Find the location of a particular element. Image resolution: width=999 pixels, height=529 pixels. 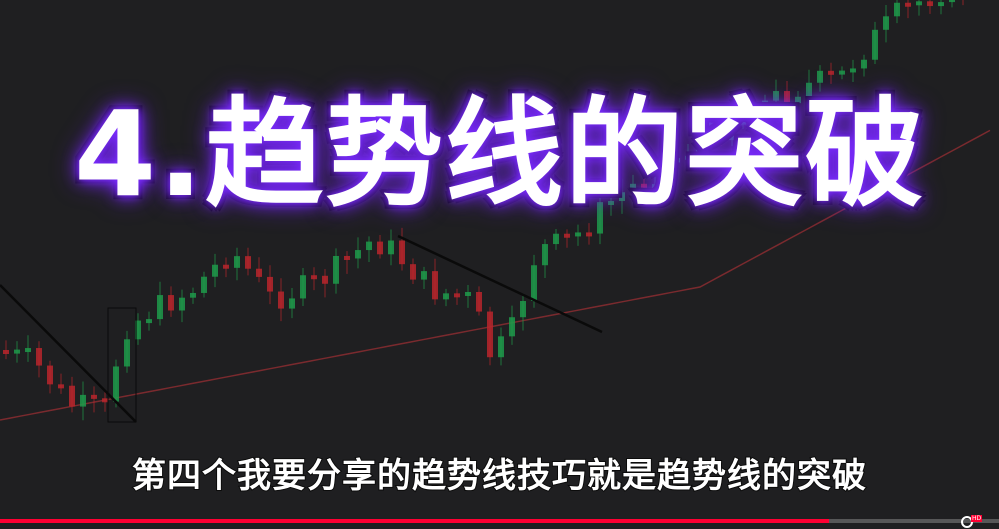

hd-badge: HD is located at coordinates (977, 518).